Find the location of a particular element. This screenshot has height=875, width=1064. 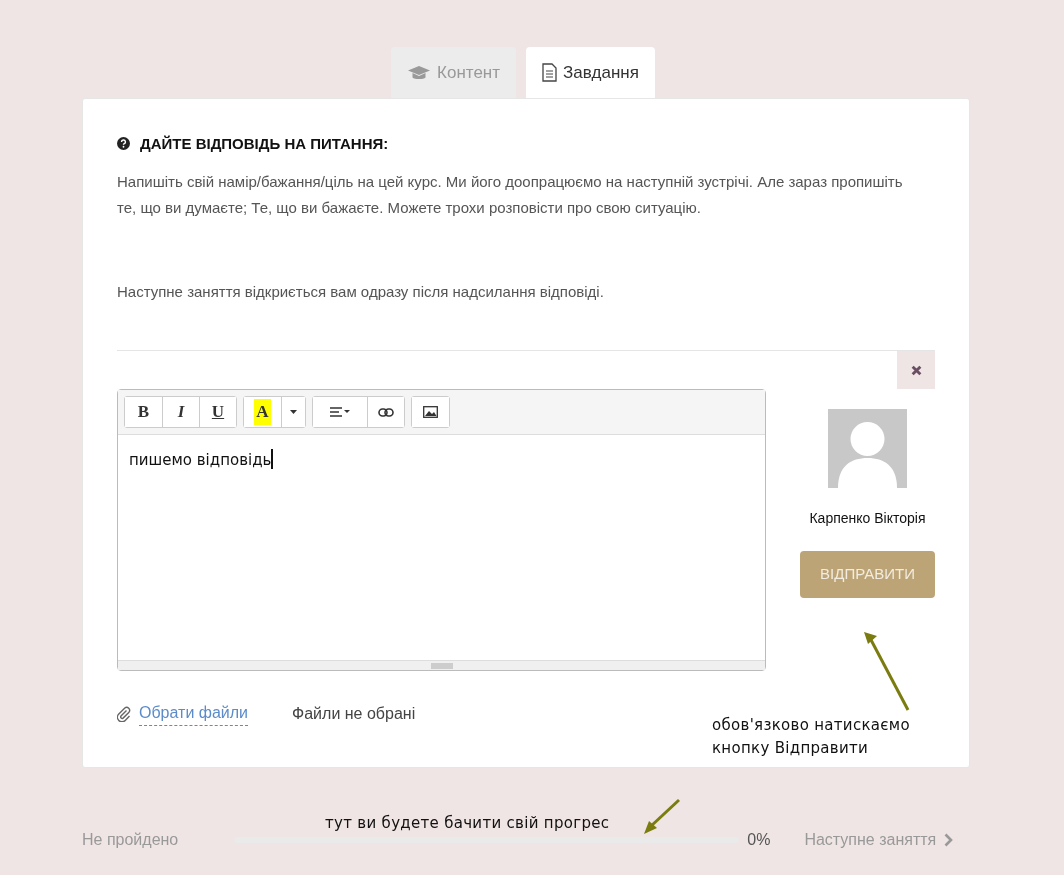

caret-icon is located at coordinates (293, 412).